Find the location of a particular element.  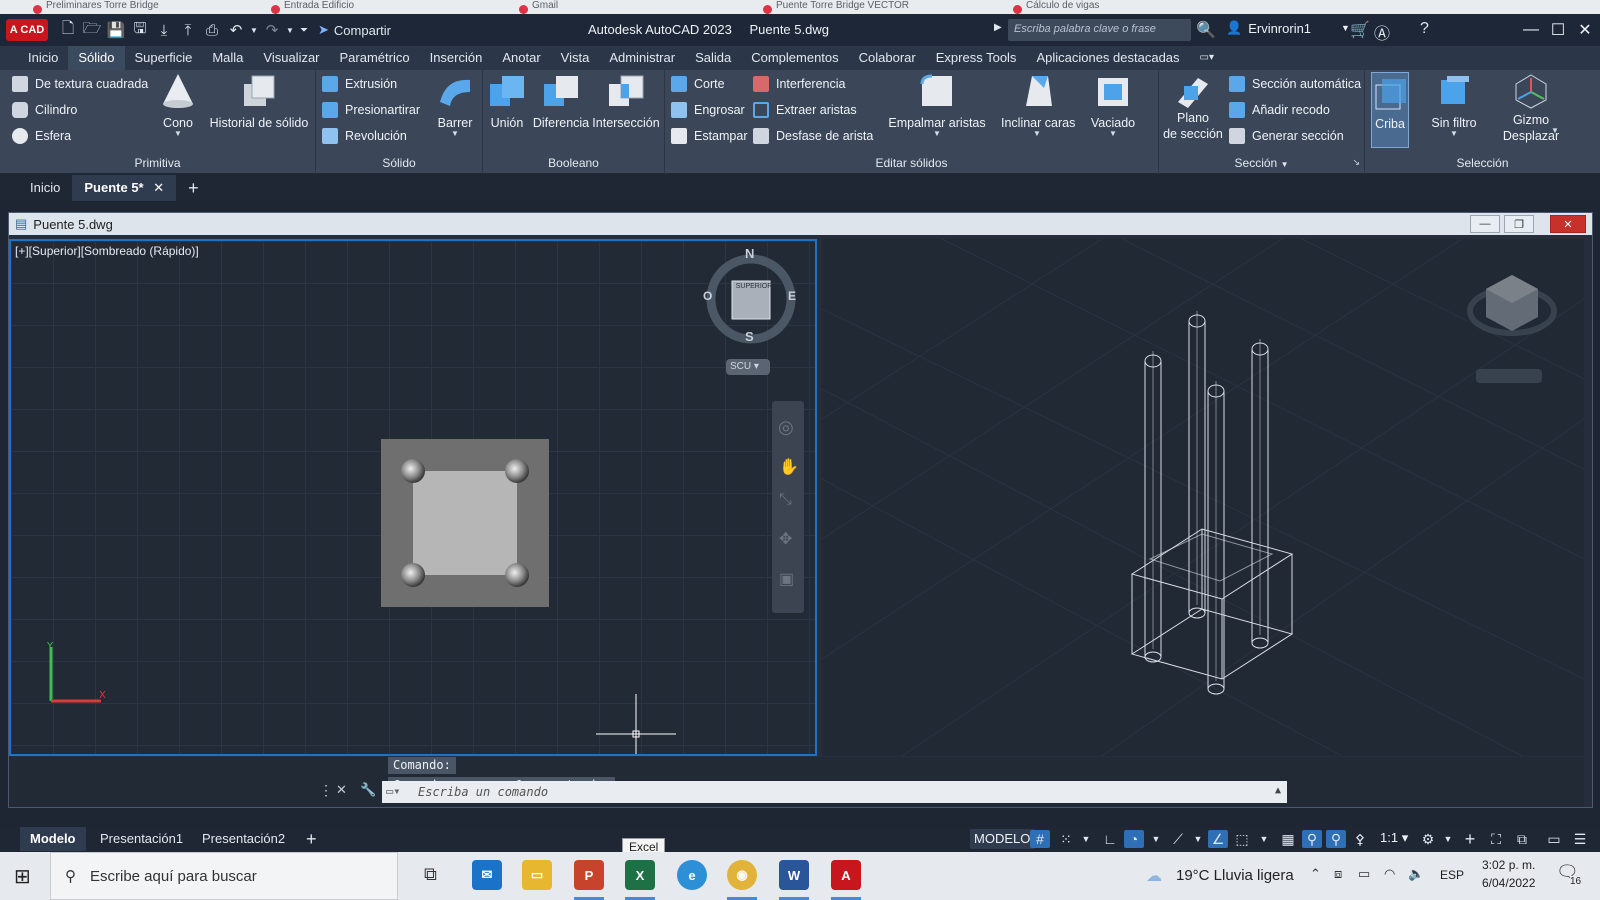

close-tab-icon: ✕ is located at coordinates (158, 187).